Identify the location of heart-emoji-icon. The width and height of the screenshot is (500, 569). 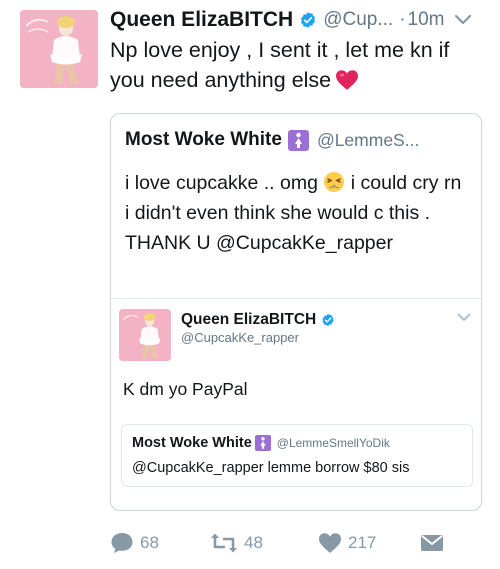
(347, 80).